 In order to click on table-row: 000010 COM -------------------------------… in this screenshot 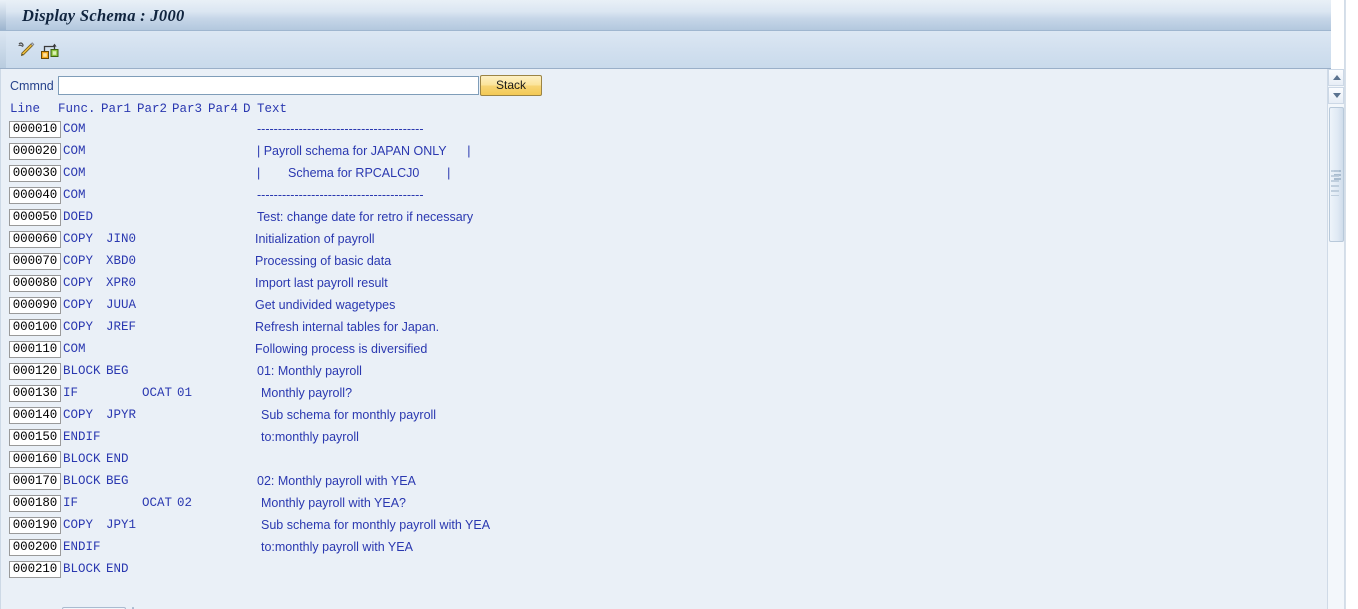, I will do `click(661, 130)`.